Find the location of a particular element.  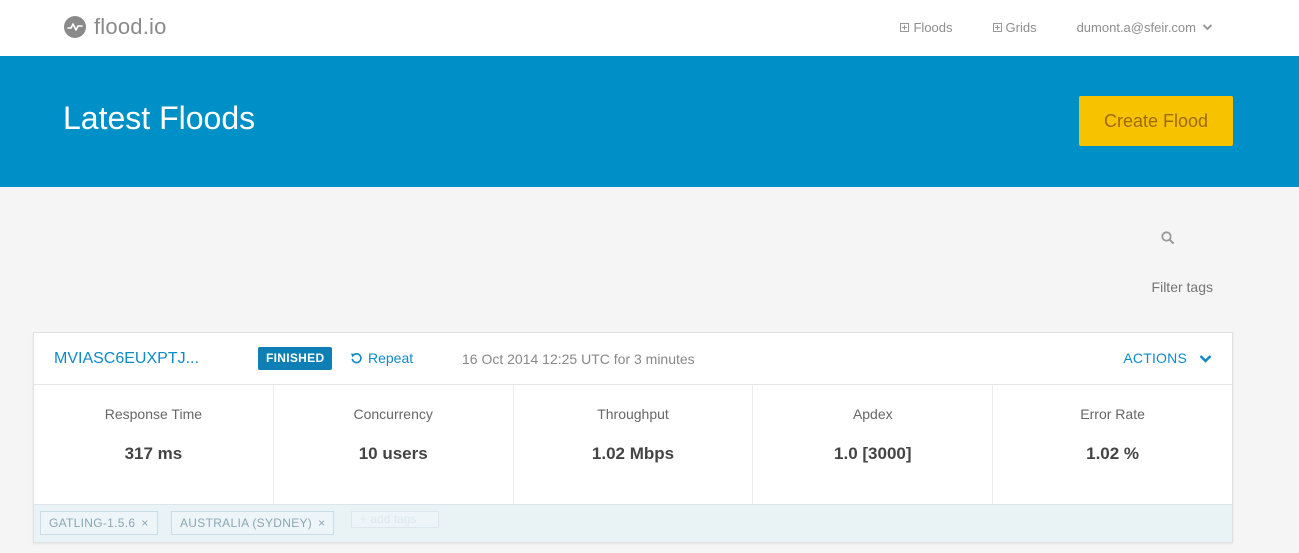

metric-label: Response Time is located at coordinates (153, 414).